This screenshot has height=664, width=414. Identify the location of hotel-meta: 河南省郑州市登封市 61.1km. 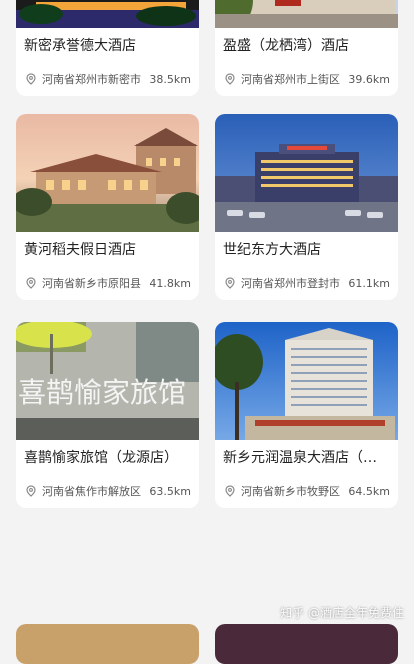
(306, 283).